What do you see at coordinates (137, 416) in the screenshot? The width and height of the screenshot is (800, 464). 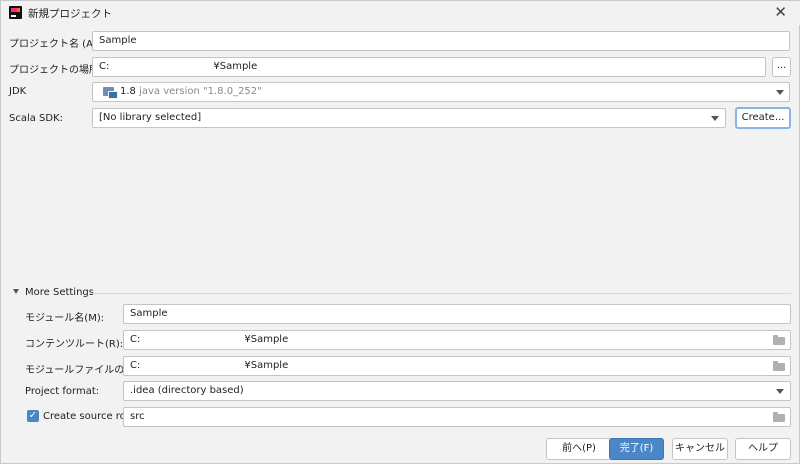 I see `source-root-value: src` at bounding box center [137, 416].